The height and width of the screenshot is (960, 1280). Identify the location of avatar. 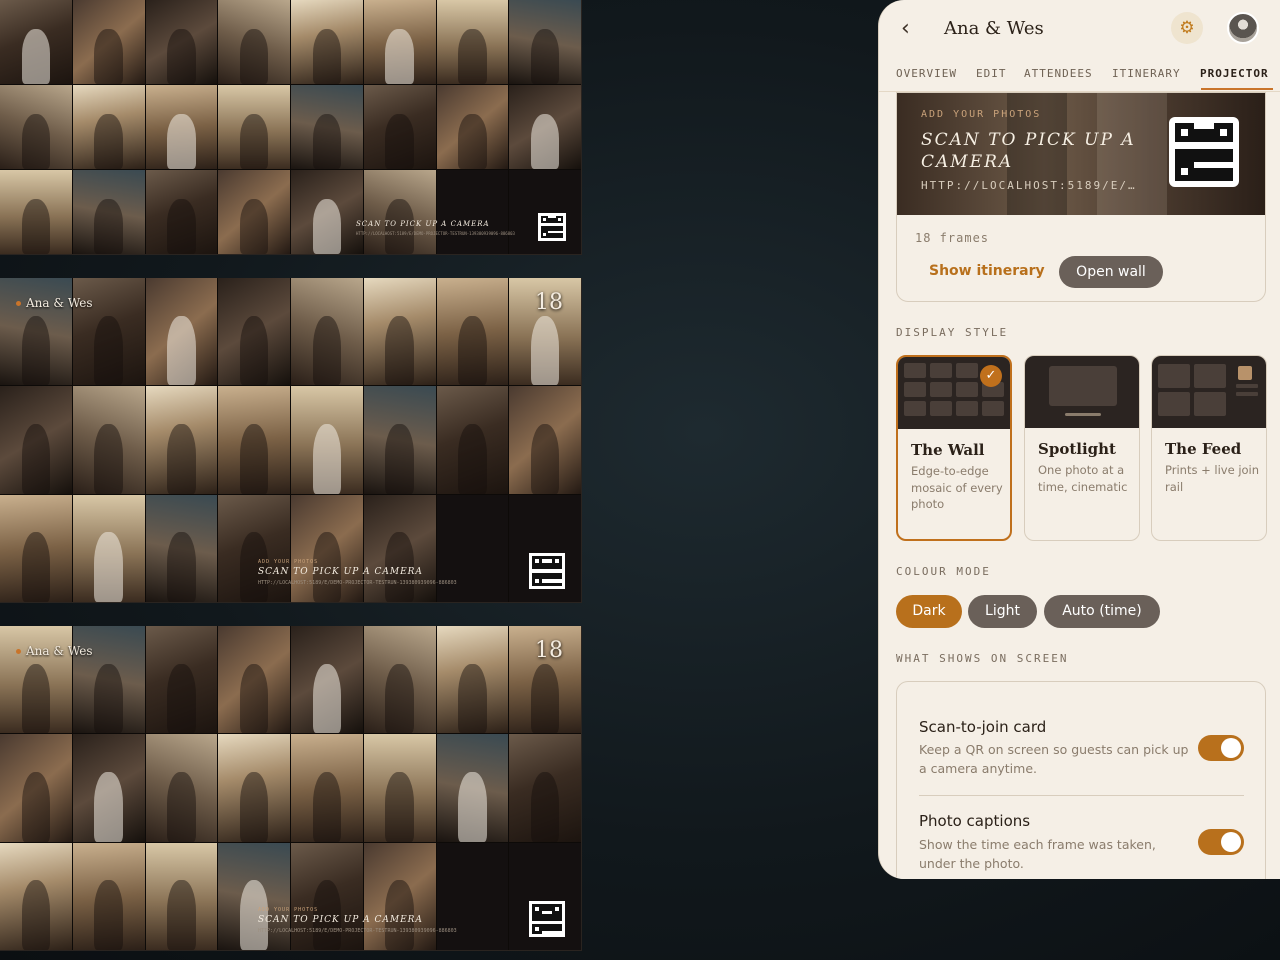
(1243, 28).